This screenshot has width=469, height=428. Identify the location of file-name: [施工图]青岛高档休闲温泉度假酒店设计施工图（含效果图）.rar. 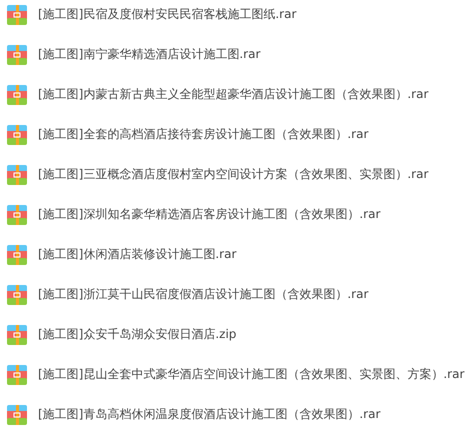
(209, 414).